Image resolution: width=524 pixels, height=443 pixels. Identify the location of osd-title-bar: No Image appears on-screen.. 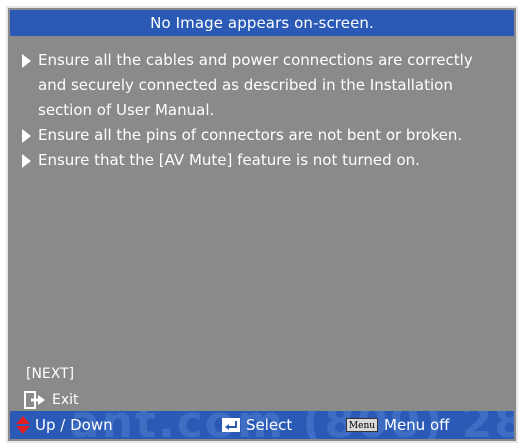
(262, 23).